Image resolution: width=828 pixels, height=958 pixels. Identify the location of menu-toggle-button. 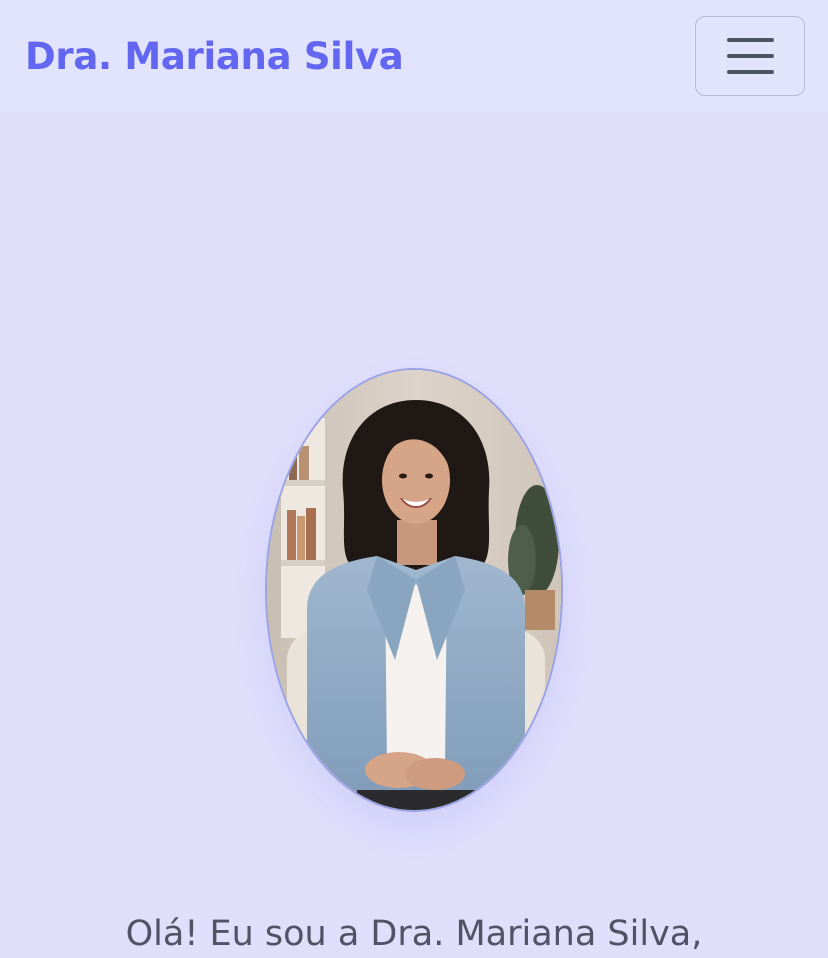
(750, 56).